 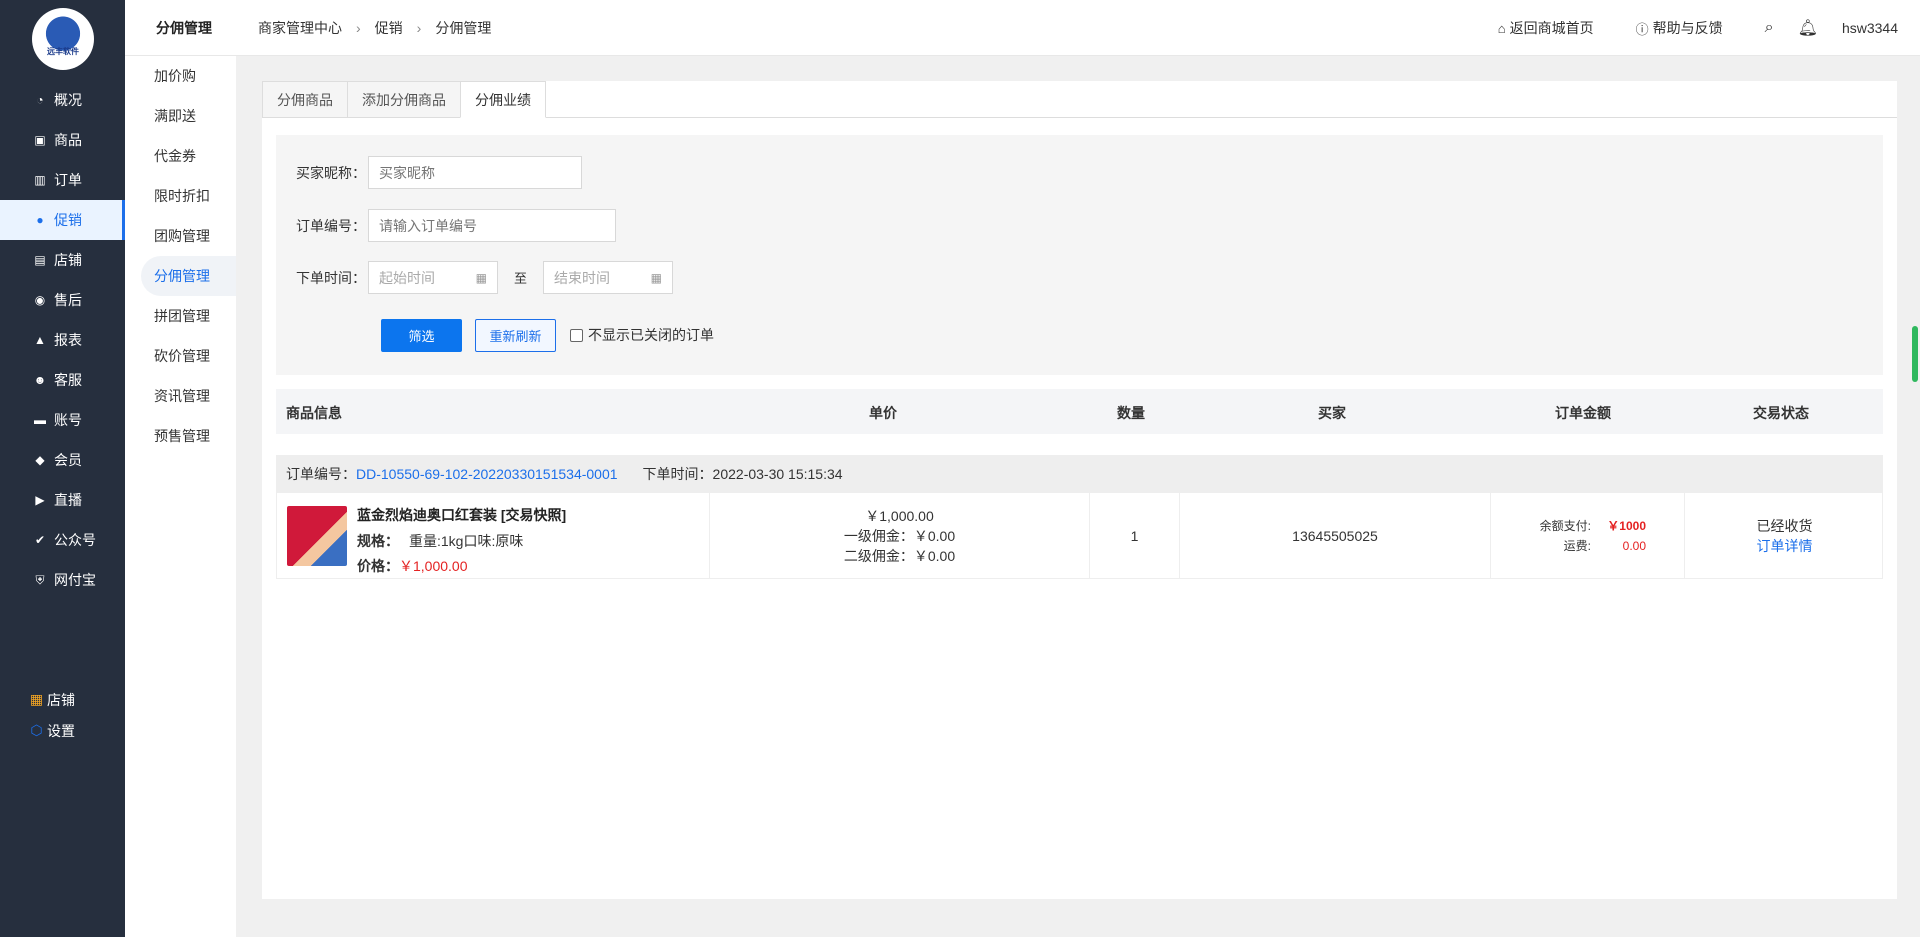 I want to click on sidebar-item-6: ▲ 报表, so click(x=62, y=340).